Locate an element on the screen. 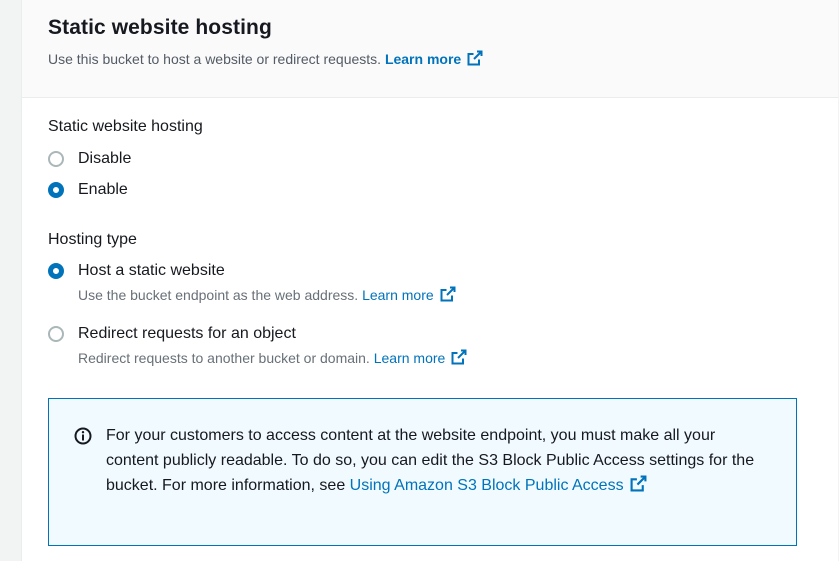 This screenshot has height=561, width=839. radio-redirect-requests-label: Redirect requests for an object is located at coordinates (187, 333).